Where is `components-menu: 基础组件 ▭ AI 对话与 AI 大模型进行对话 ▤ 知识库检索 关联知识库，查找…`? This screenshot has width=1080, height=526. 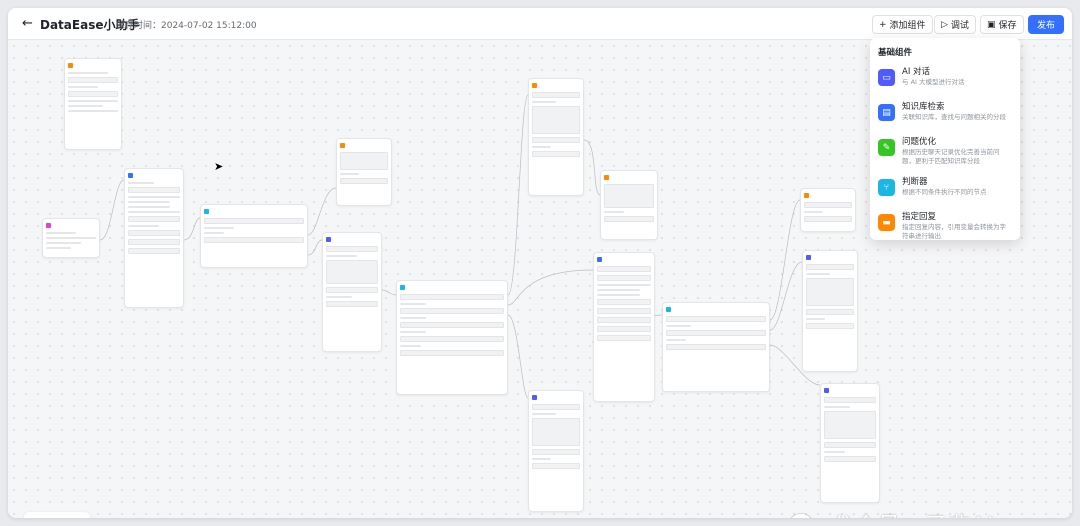
components-menu: 基础组件 ▭ AI 对话与 AI 大模型进行对话 ▤ 知识库检索 关联知识库，查找… is located at coordinates (945, 139).